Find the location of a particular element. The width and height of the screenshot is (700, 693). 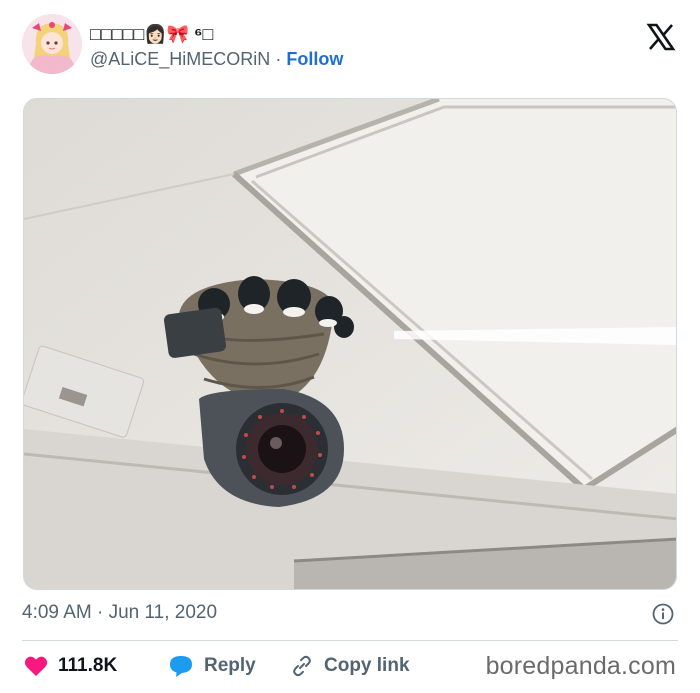

watermark: boredpanda.com is located at coordinates (580, 666).